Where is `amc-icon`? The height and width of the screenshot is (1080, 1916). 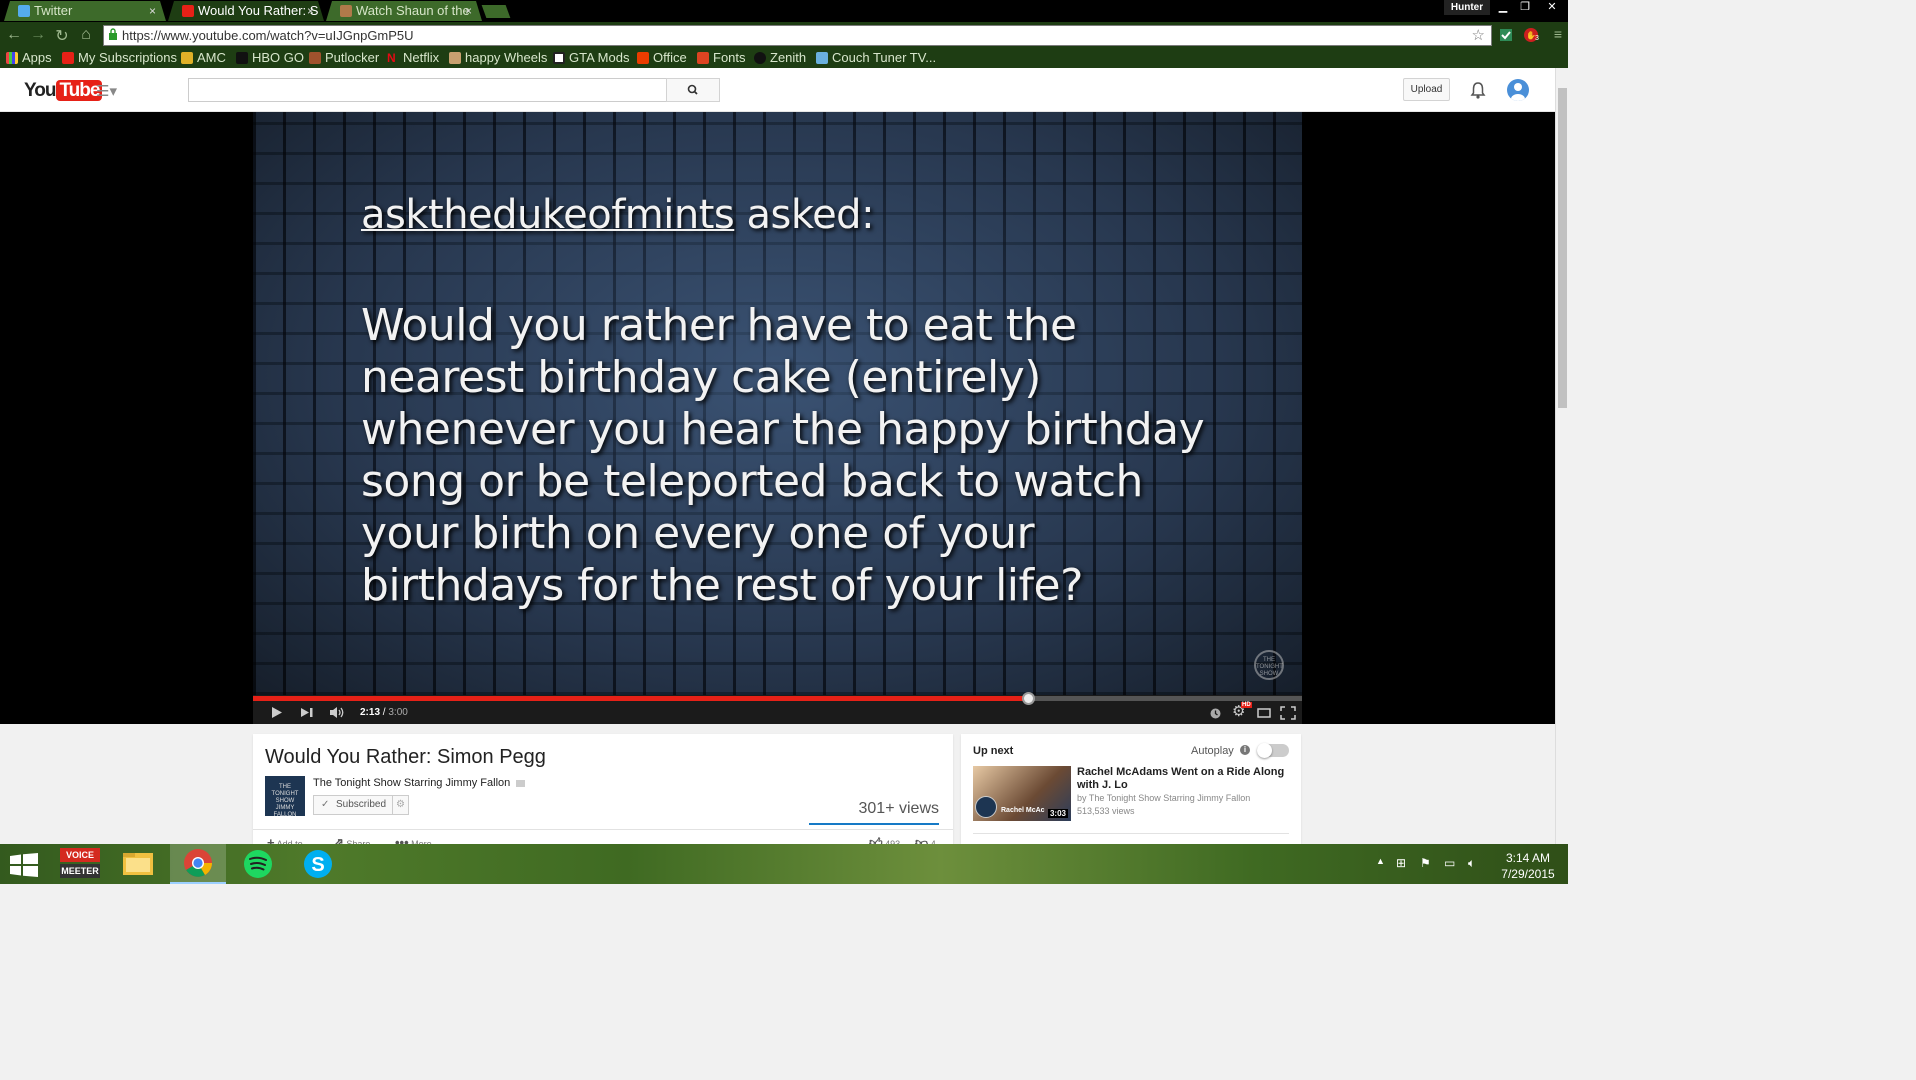 amc-icon is located at coordinates (187, 58).